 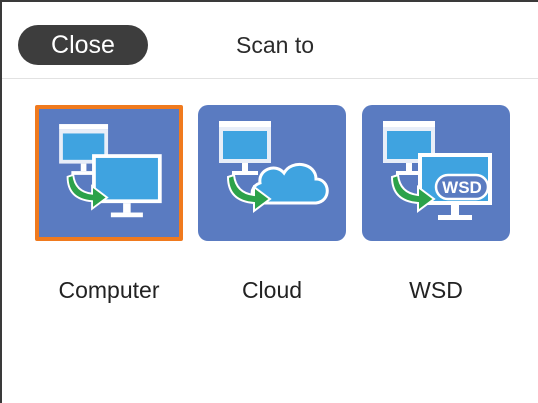 What do you see at coordinates (272, 290) in the screenshot?
I see `cloud-option-label: Cloud` at bounding box center [272, 290].